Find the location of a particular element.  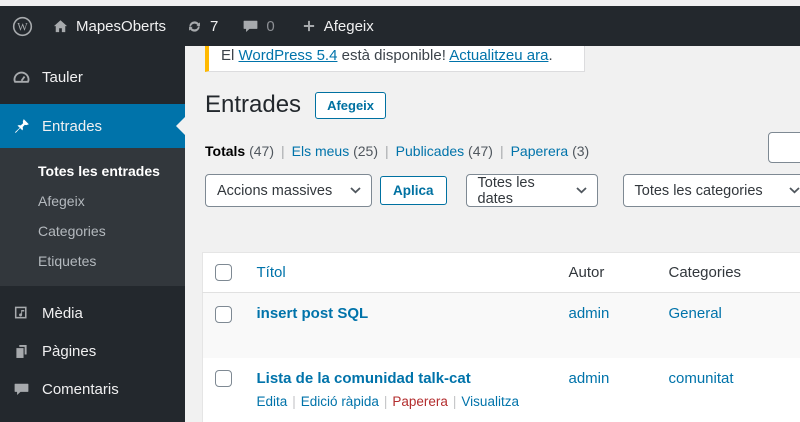

view-els-meus: Els meus (25) is located at coordinates (335, 151).